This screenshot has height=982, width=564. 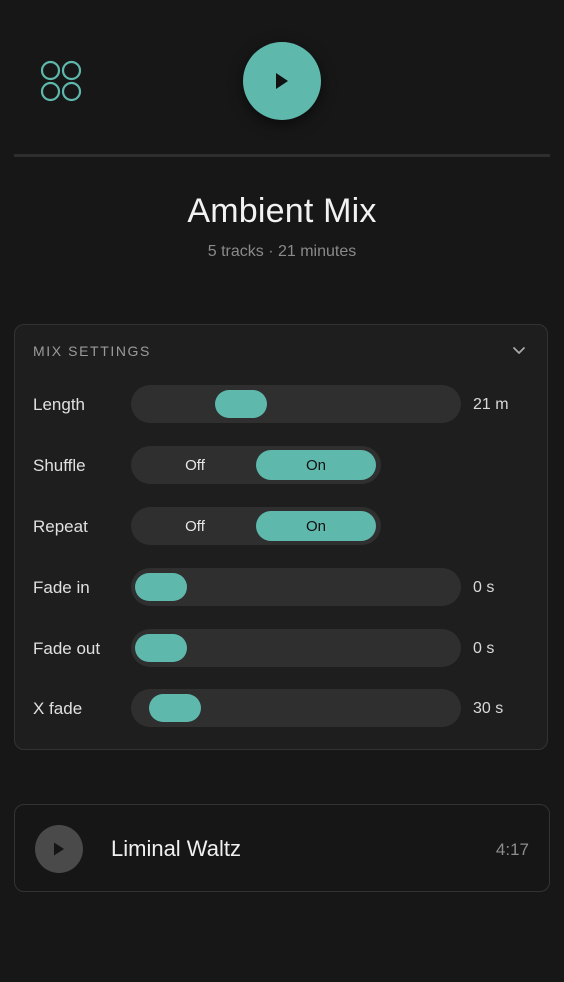 I want to click on mix-title: Ambient Mix, so click(x=282, y=211).